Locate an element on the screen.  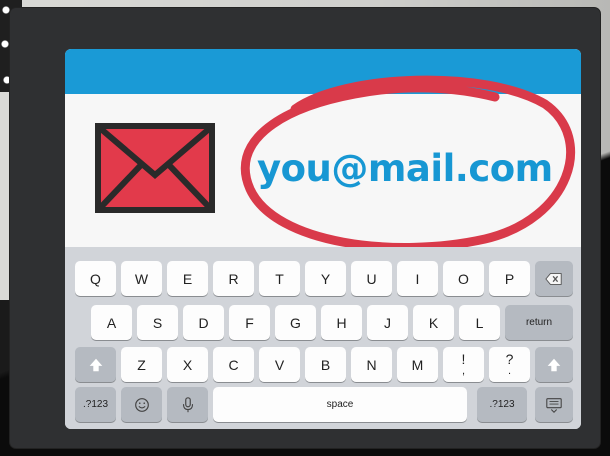
key-t: T is located at coordinates (279, 278).